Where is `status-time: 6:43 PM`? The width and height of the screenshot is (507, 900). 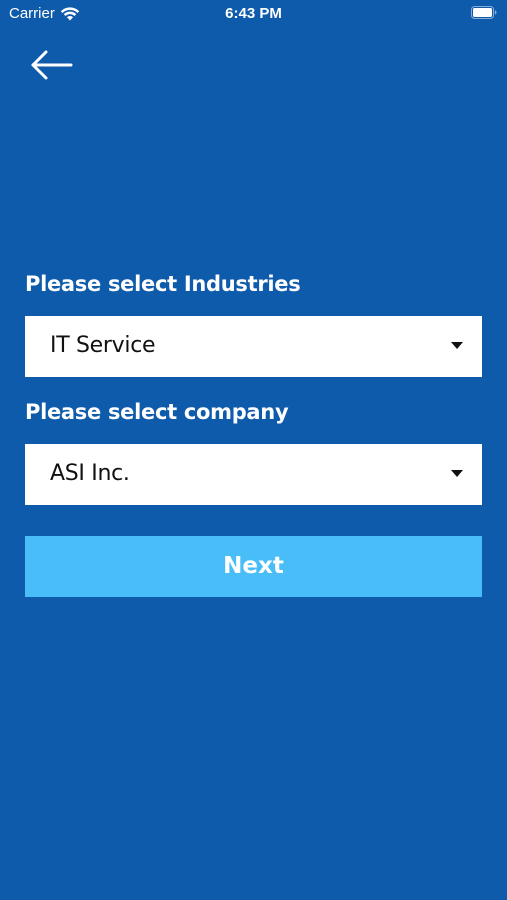 status-time: 6:43 PM is located at coordinates (253, 13).